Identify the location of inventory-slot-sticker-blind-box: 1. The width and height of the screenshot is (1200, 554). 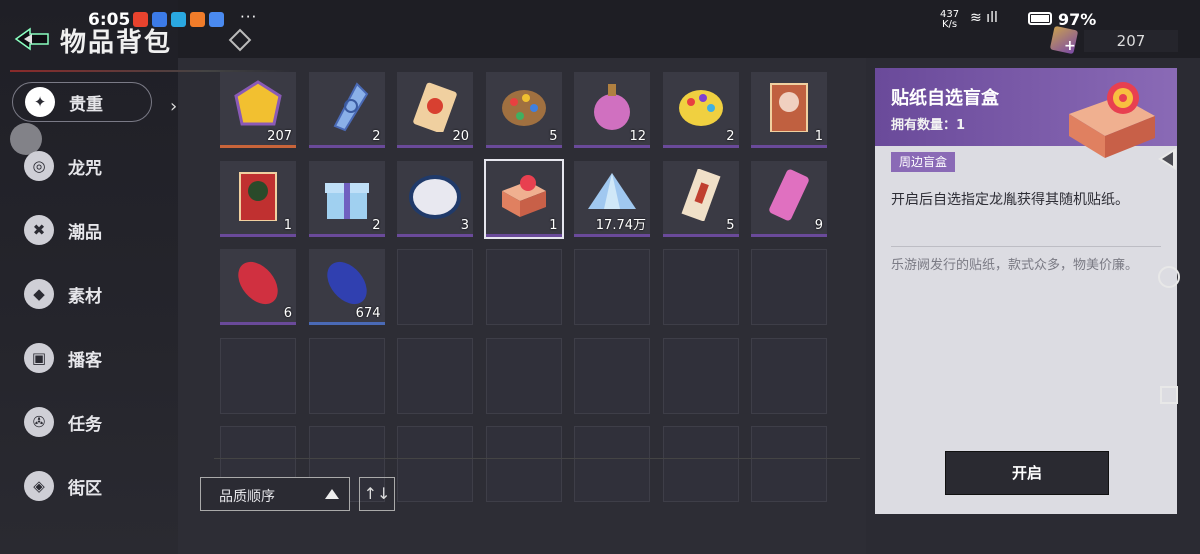
(523, 198).